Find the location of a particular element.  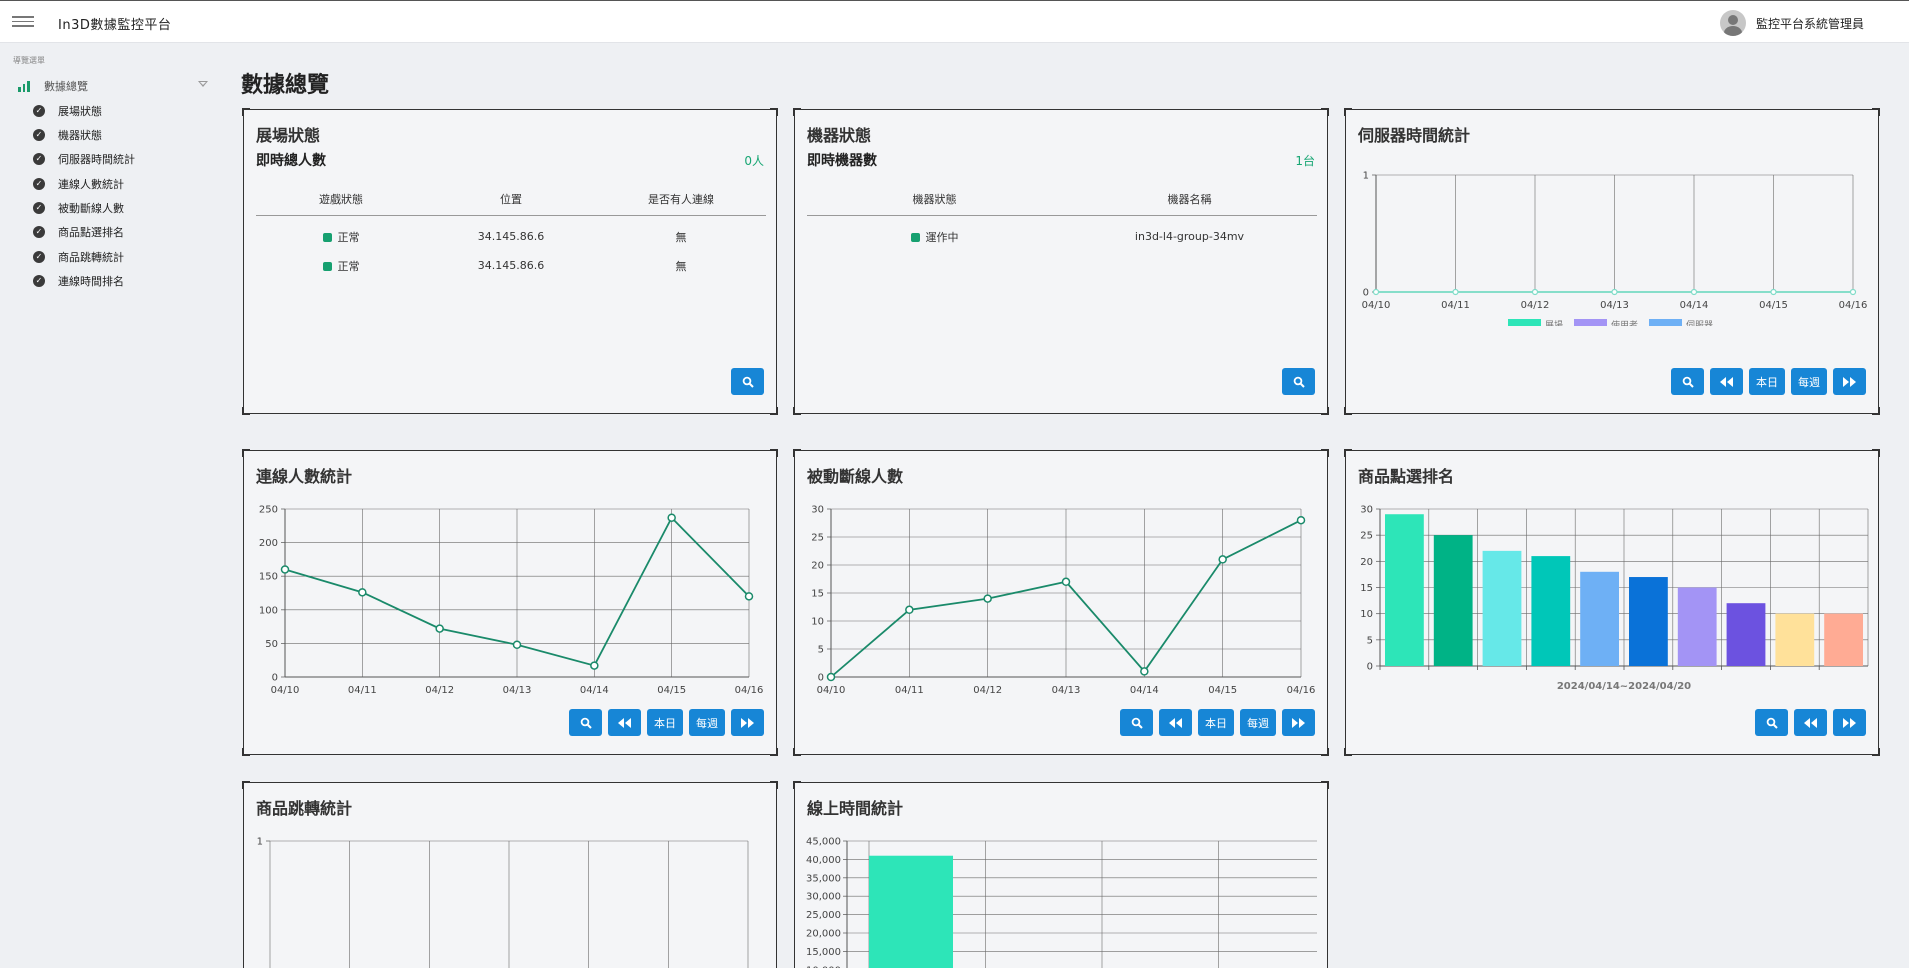

avatar is located at coordinates (1732, 23).